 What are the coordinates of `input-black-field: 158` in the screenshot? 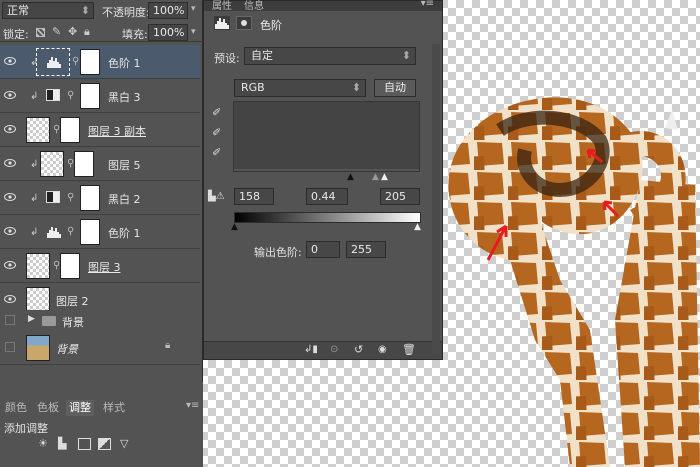 It's located at (254, 196).